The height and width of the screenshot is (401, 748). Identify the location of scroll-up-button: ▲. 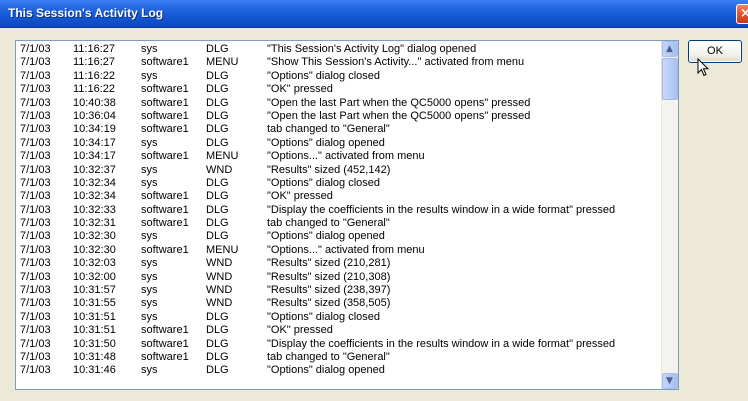
(670, 49).